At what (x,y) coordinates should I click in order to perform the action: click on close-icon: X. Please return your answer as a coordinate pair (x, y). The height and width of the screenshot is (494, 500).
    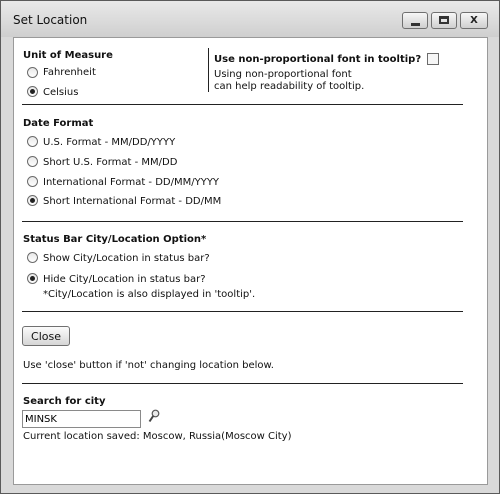
    Looking at the image, I should click on (474, 20).